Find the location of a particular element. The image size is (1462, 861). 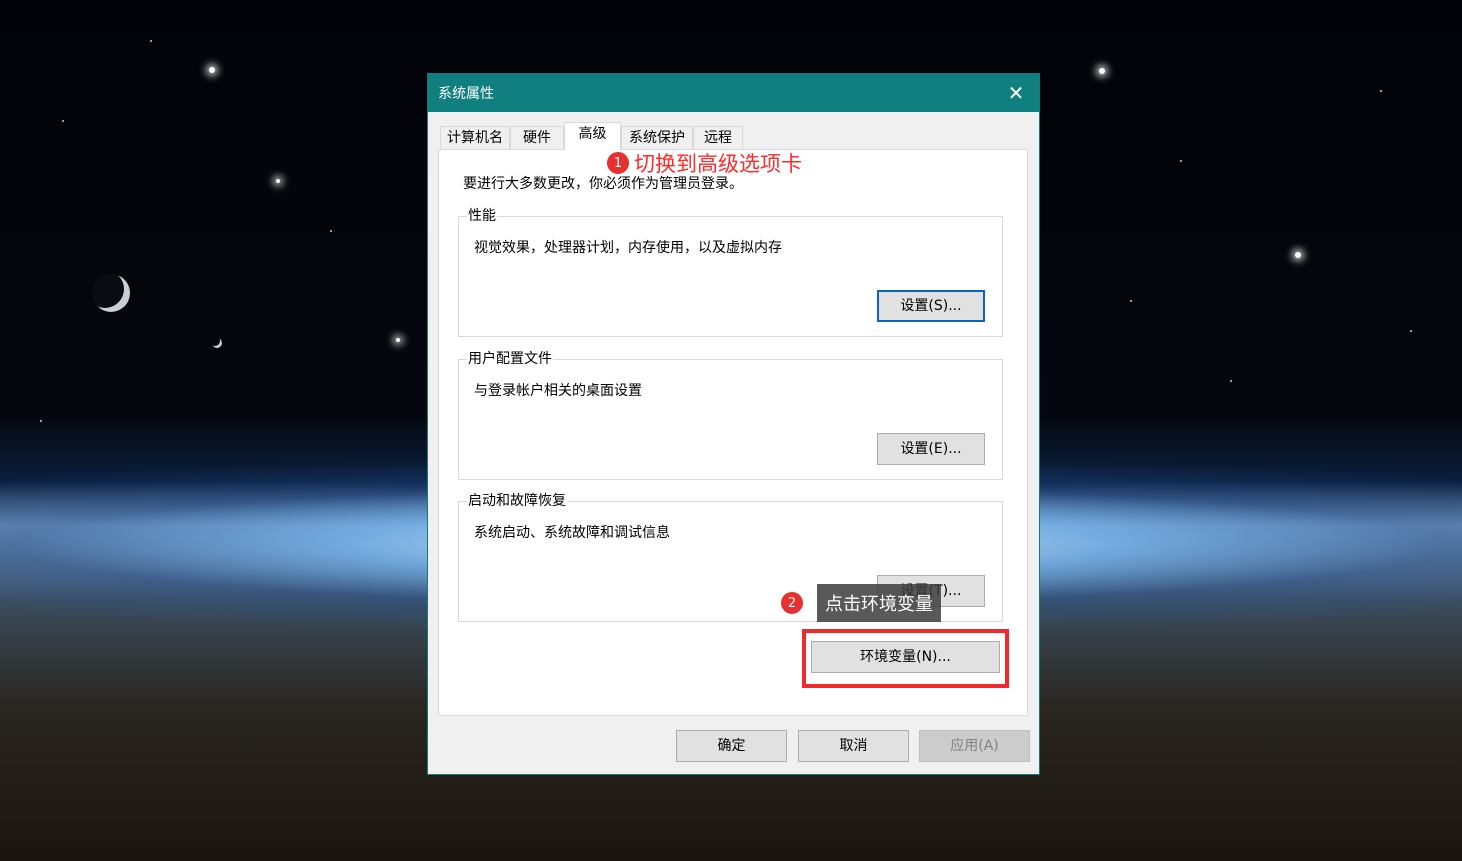

group-label: 启动和故障恢复 is located at coordinates (517, 501).